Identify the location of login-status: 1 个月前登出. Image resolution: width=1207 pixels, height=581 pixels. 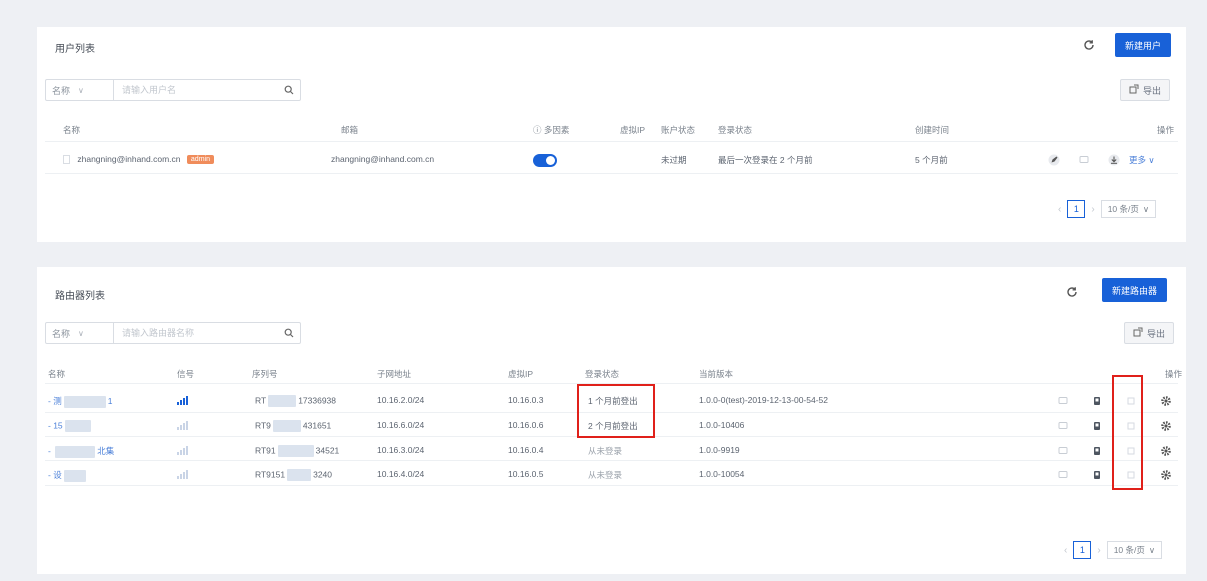
(613, 401).